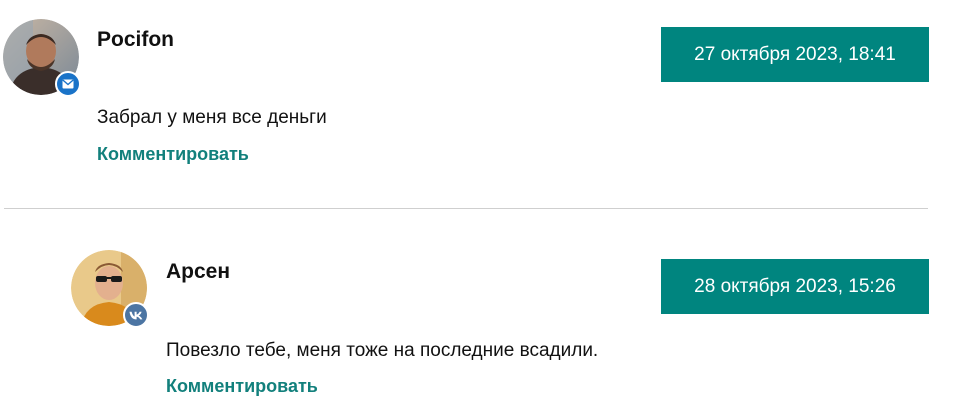 The height and width of the screenshot is (413, 960). What do you see at coordinates (68, 84) in the screenshot?
I see `mail-icon` at bounding box center [68, 84].